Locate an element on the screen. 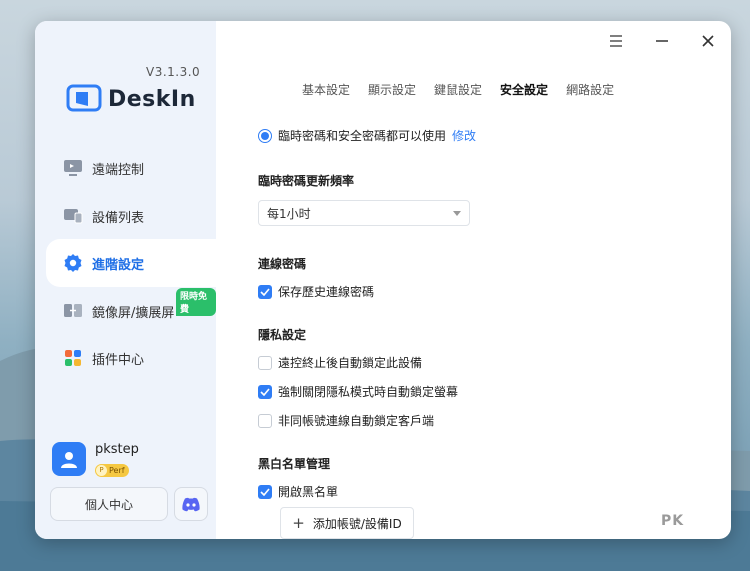 The width and height of the screenshot is (750, 571). username: pkstep is located at coordinates (117, 449).